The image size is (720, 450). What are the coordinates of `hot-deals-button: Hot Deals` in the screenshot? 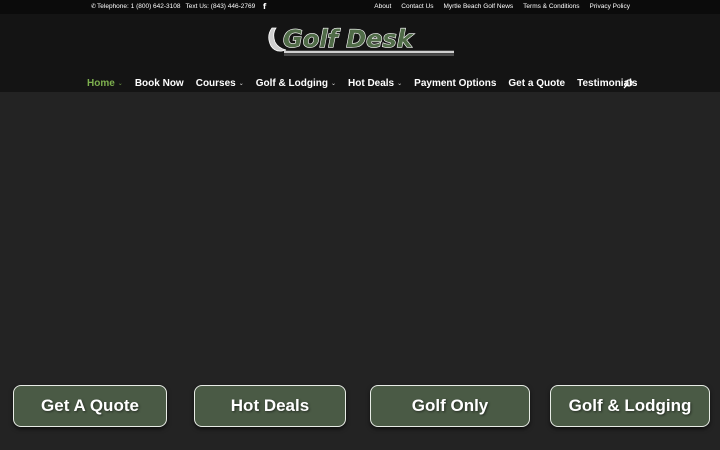 It's located at (270, 406).